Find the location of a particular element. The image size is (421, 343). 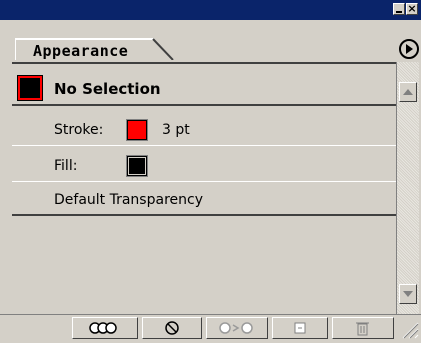

appearance-toolbar is located at coordinates (210, 327).